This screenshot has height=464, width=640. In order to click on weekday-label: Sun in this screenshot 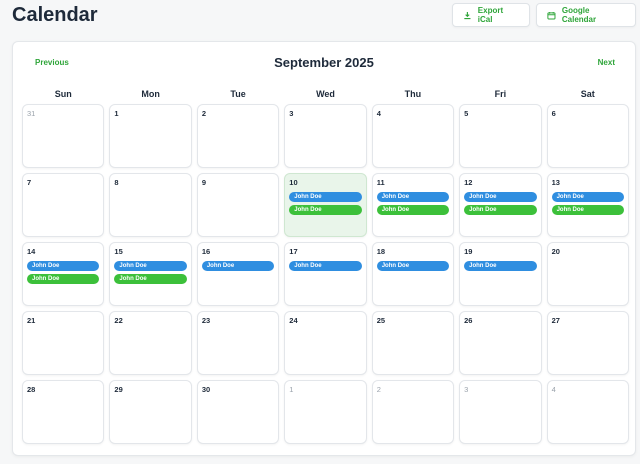, I will do `click(63, 94)`.